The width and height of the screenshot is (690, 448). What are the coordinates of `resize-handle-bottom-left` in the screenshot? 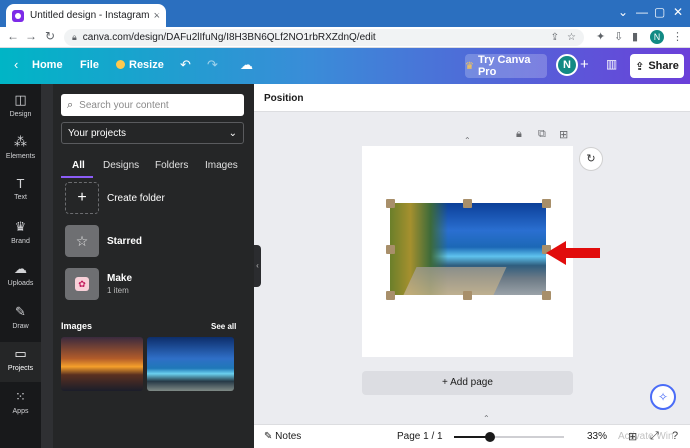 It's located at (390, 295).